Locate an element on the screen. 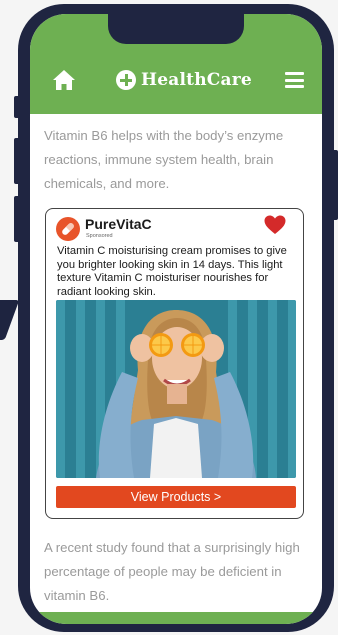 This screenshot has width=338, height=635. pill-icon is located at coordinates (68, 229).